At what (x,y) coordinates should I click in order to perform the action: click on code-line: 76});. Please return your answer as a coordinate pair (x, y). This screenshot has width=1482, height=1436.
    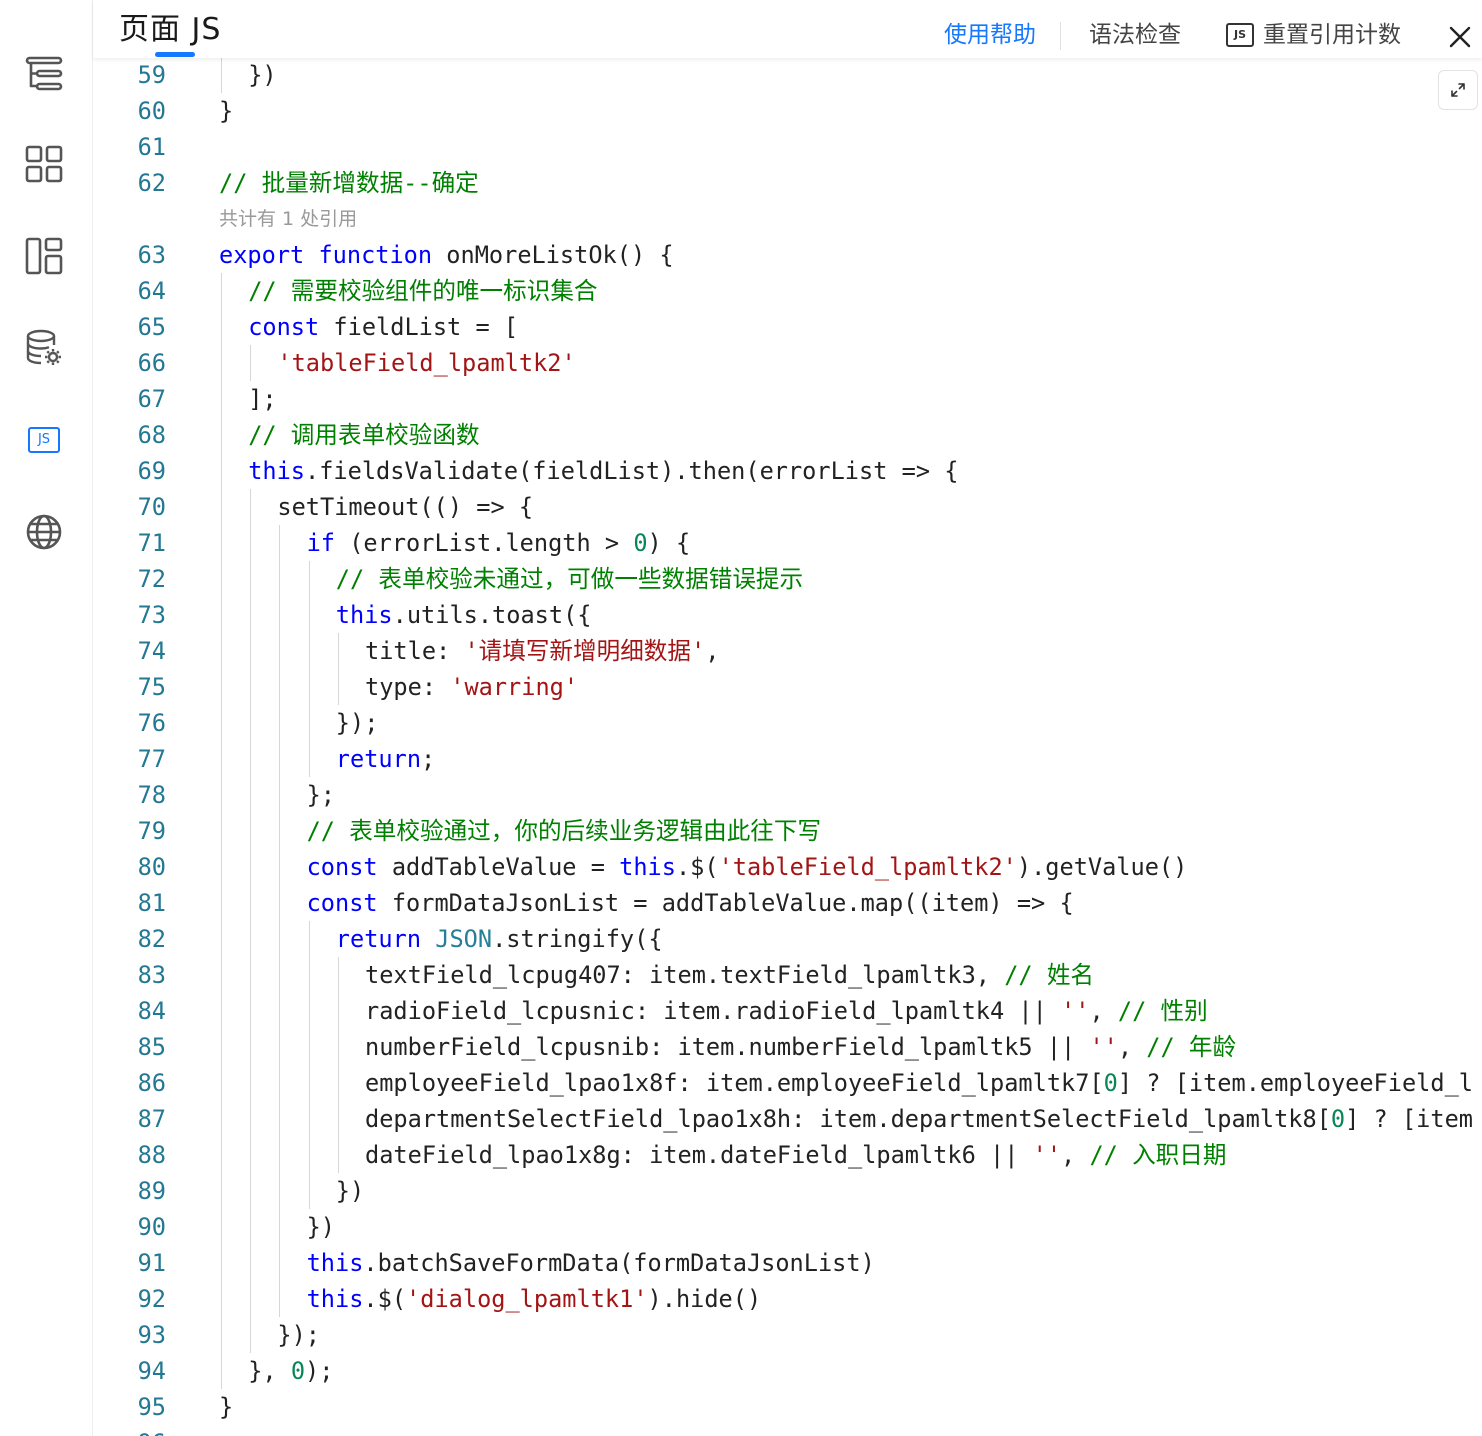
    Looking at the image, I should click on (787, 723).